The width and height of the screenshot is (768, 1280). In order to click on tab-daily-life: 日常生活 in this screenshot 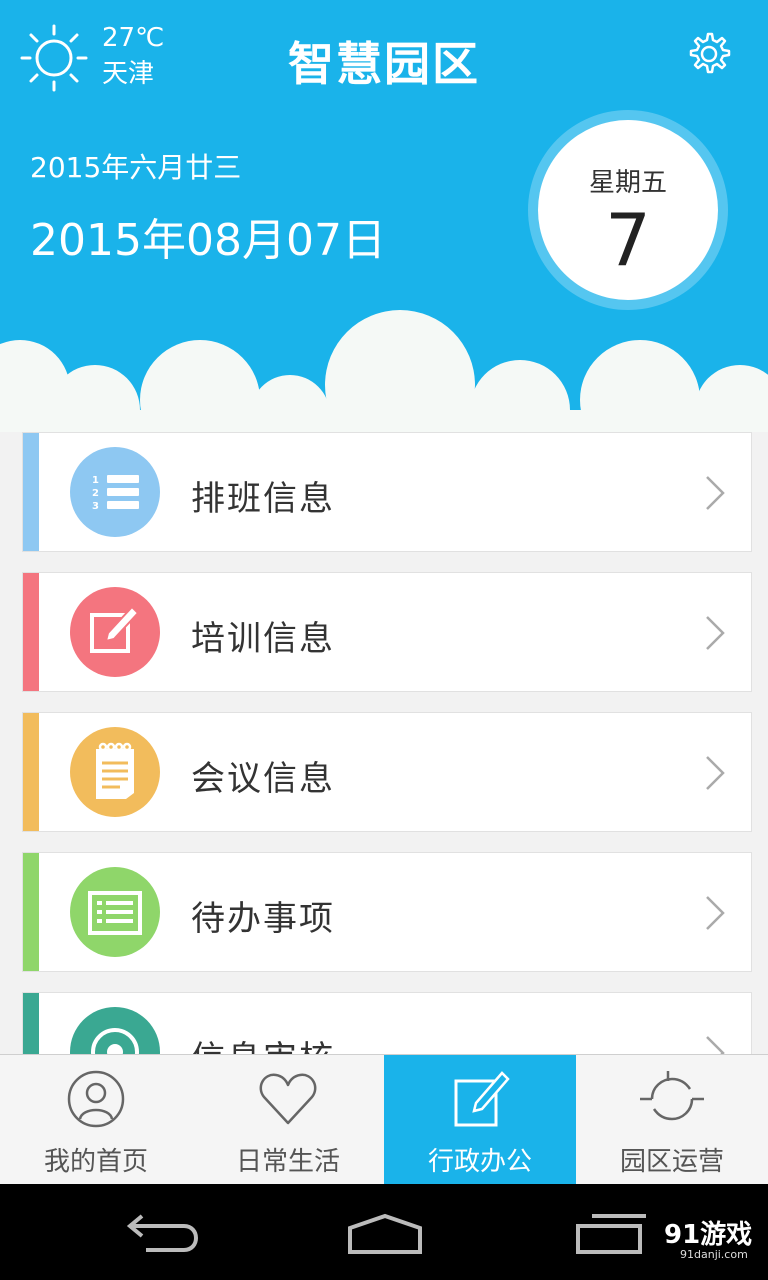, I will do `click(288, 1120)`.